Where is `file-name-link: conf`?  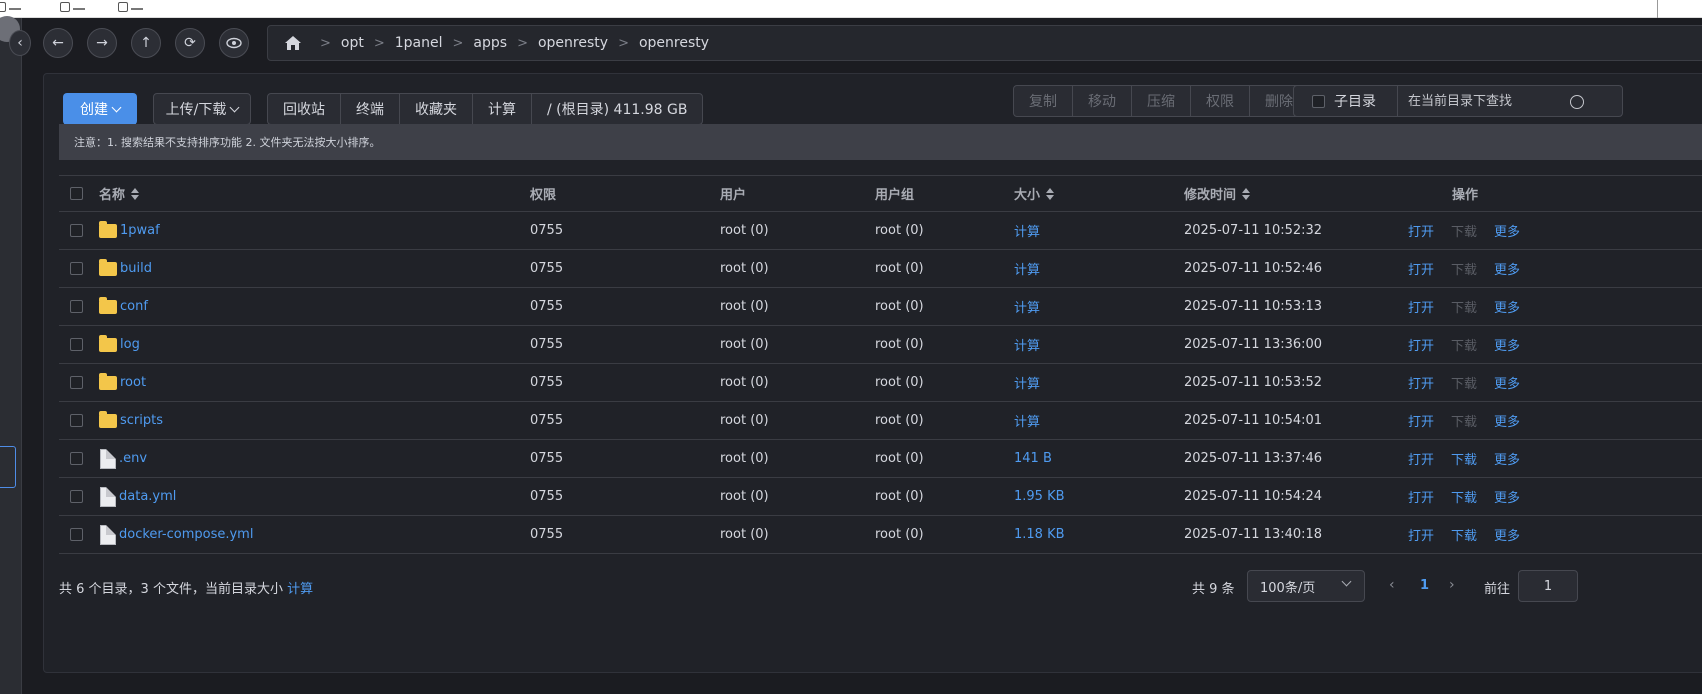
file-name-link: conf is located at coordinates (134, 306).